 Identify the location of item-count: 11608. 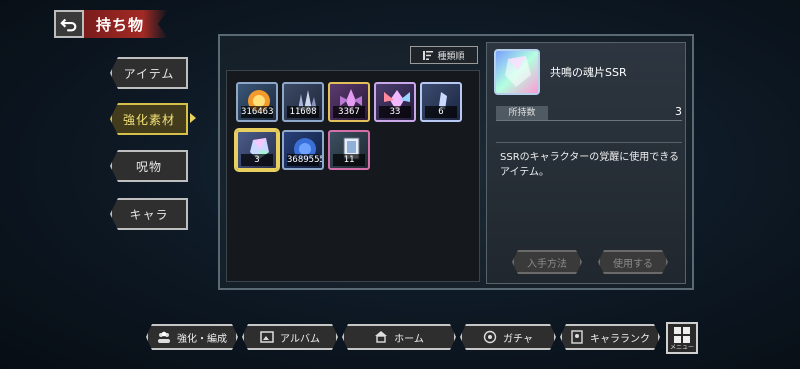
(303, 112).